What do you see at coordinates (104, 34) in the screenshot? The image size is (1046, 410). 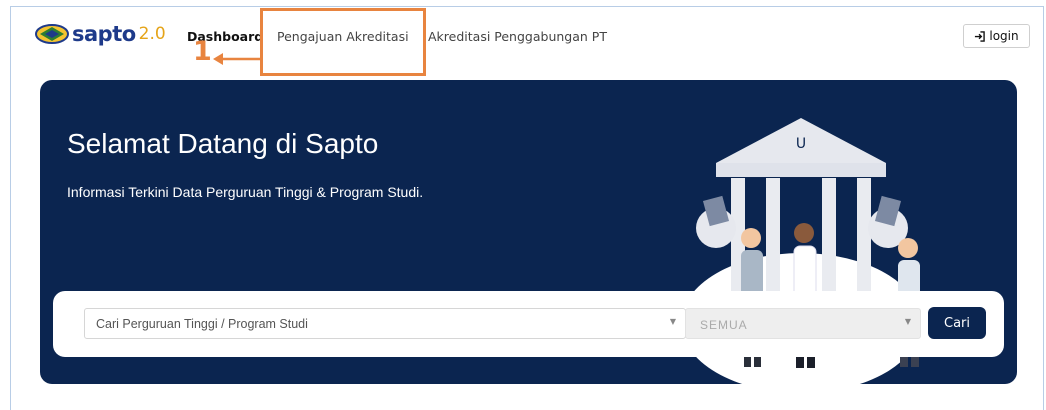 I see `brand-name: sapto` at bounding box center [104, 34].